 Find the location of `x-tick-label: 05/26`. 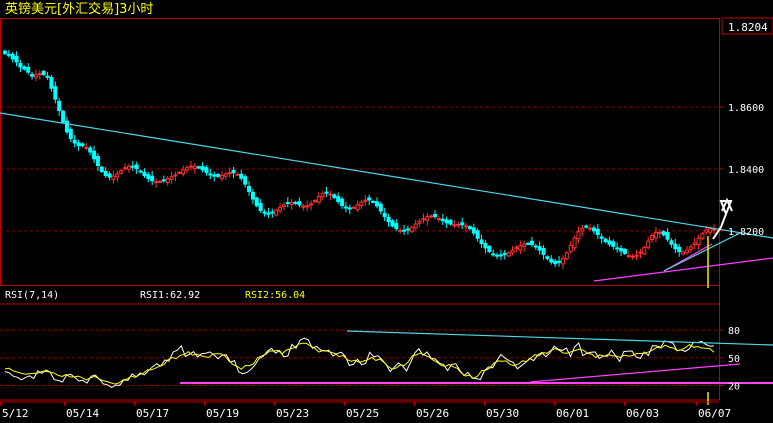

x-tick-label: 05/26 is located at coordinates (432, 413).